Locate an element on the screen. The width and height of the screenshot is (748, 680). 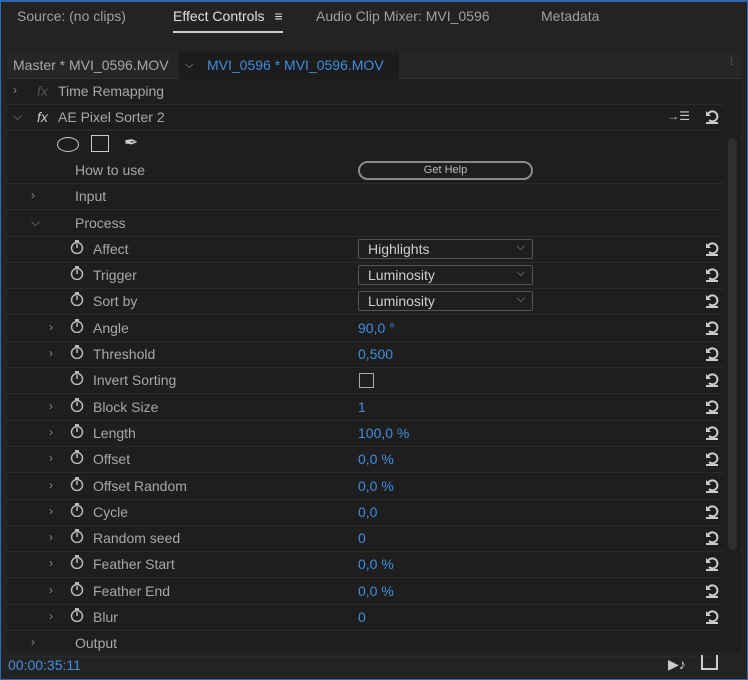
effect-time-remapping: › fx Time Remapping is located at coordinates (365, 92).